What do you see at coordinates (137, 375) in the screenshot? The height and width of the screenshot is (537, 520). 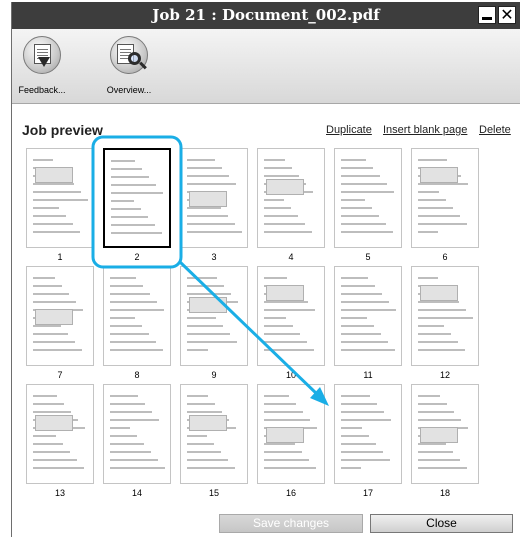 I see `page-number-label: 8` at bounding box center [137, 375].